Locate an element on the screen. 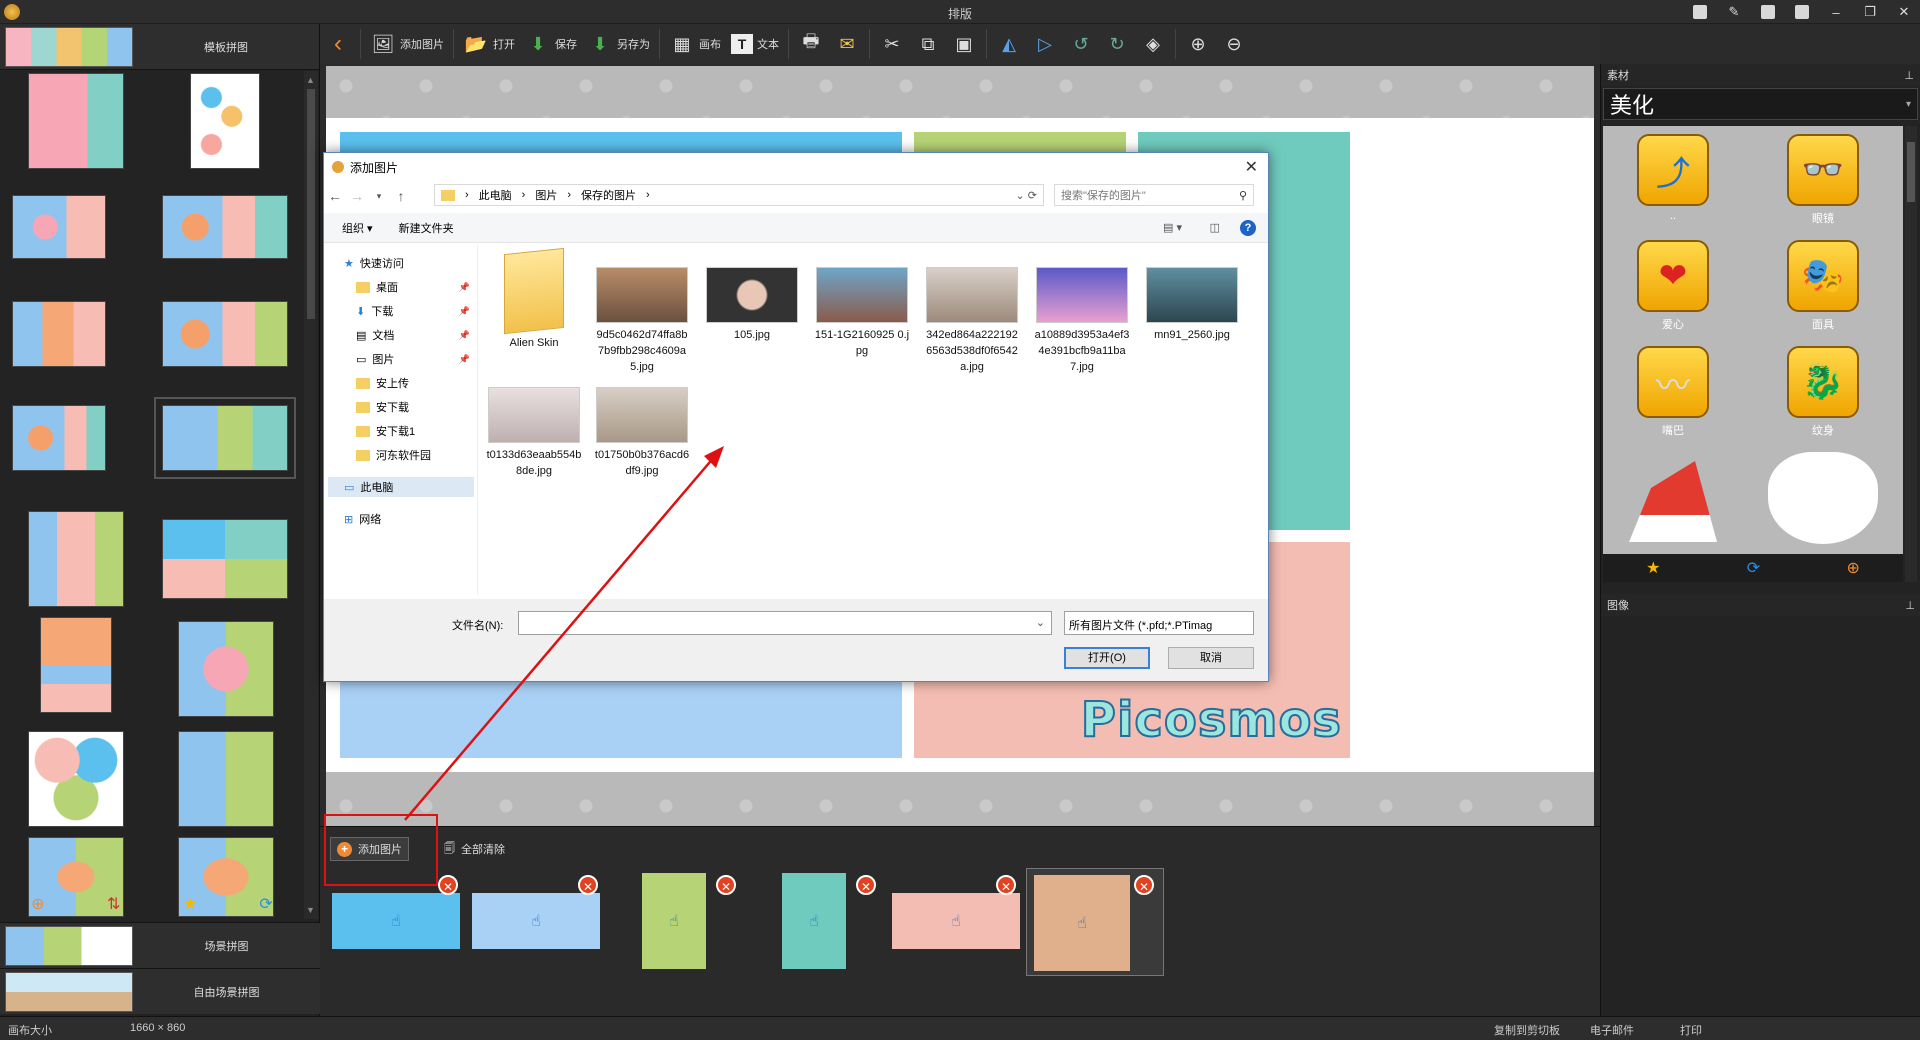 The height and width of the screenshot is (1040, 1920). zoom-out-button: ⊖ is located at coordinates (1234, 44).